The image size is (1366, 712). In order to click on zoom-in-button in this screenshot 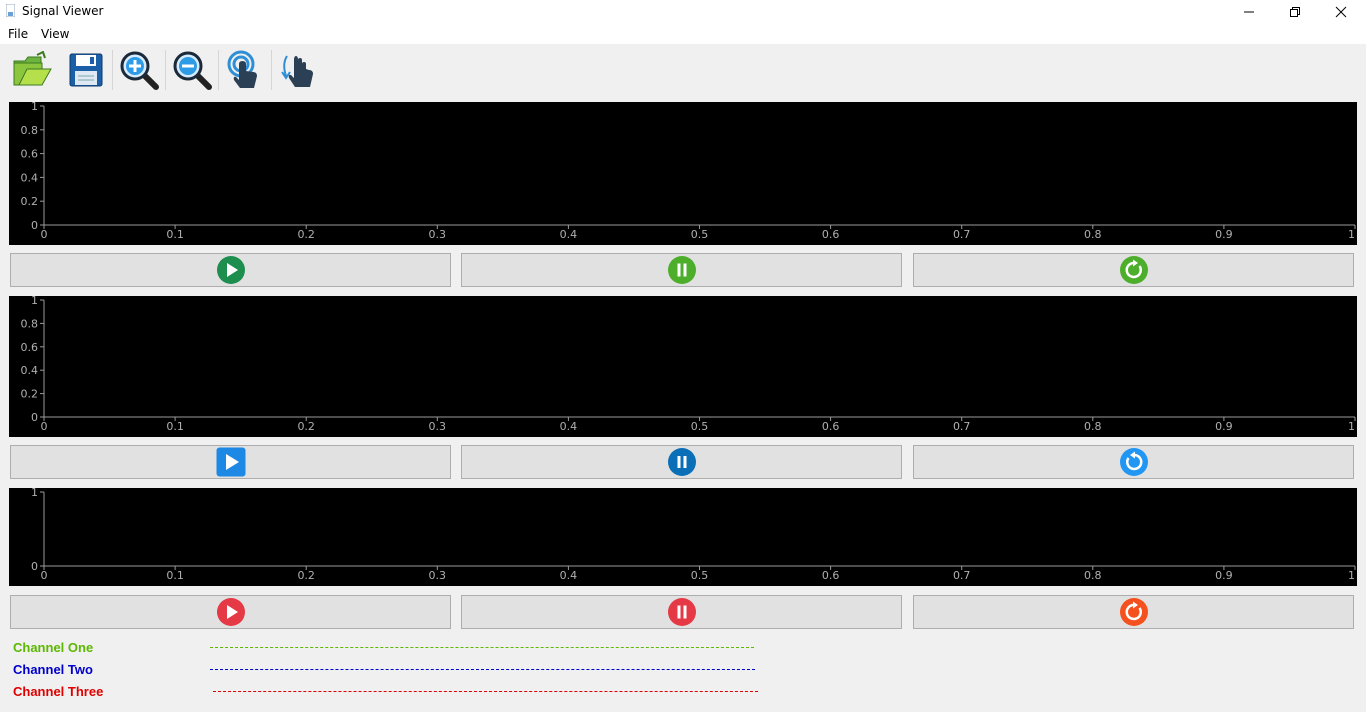, I will do `click(139, 70)`.